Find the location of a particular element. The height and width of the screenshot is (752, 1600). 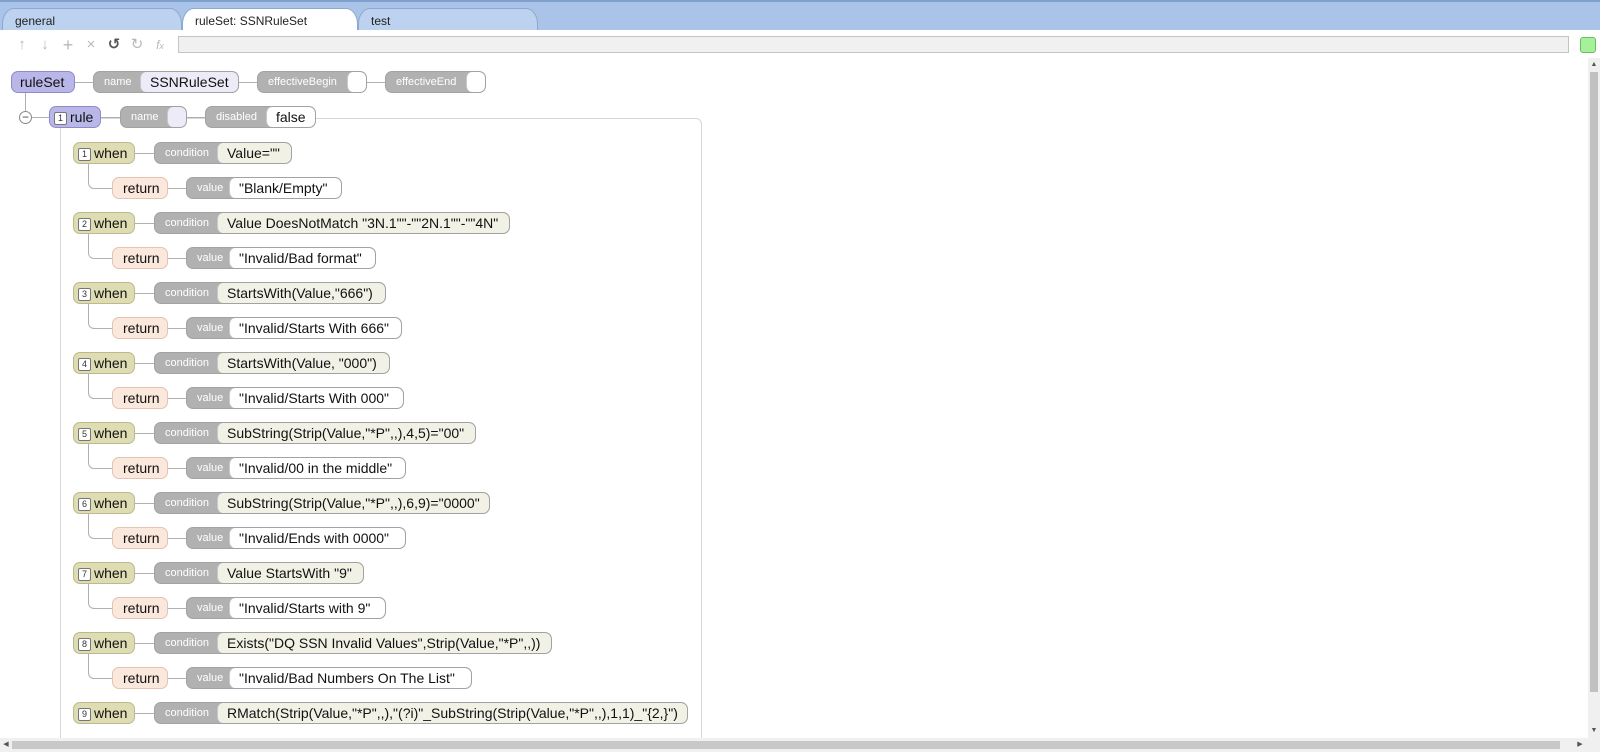

when-node: 5 when is located at coordinates (104, 433).